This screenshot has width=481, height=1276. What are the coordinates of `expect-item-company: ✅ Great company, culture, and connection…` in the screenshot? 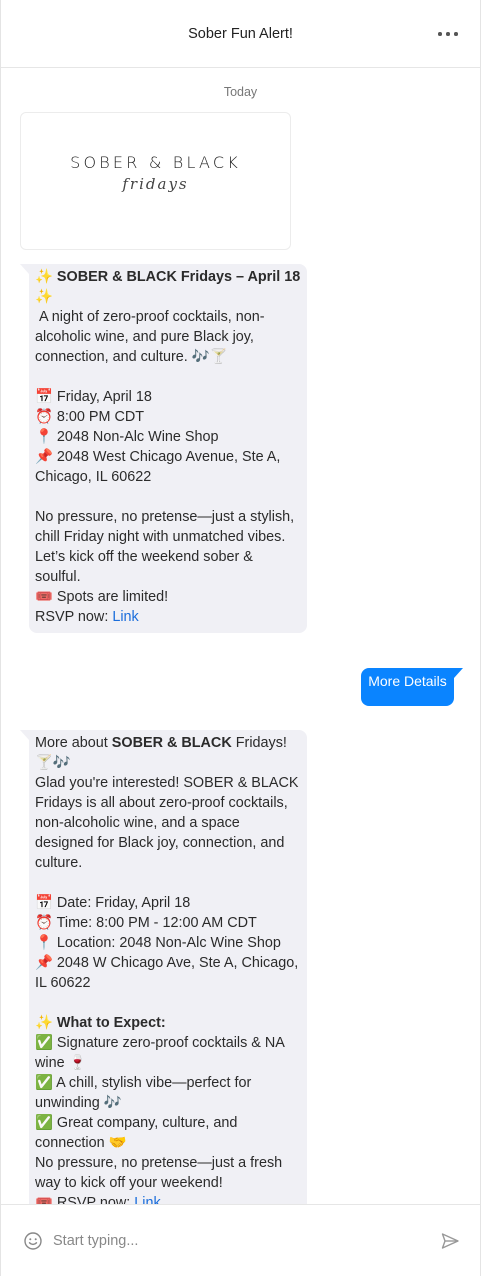 It's located at (138, 1133).